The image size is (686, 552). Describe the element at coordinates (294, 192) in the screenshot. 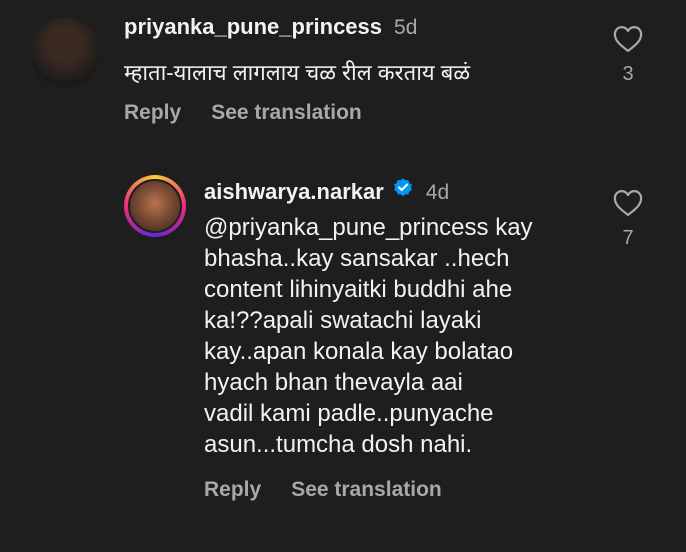

I see `username: aishwarya.narkar` at that location.